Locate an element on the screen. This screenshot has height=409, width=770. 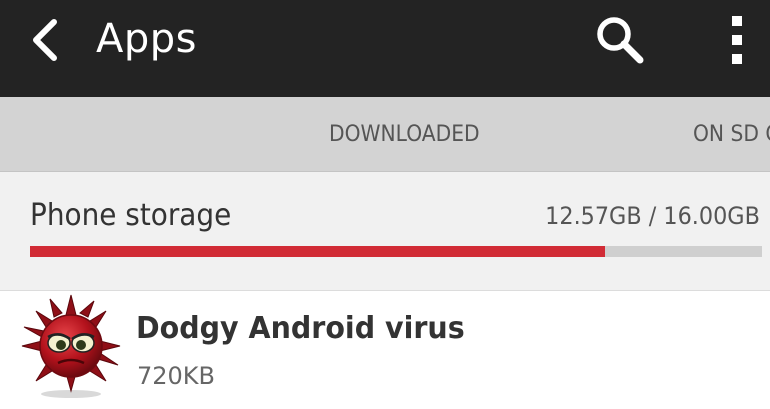
search-icon is located at coordinates (620, 40).